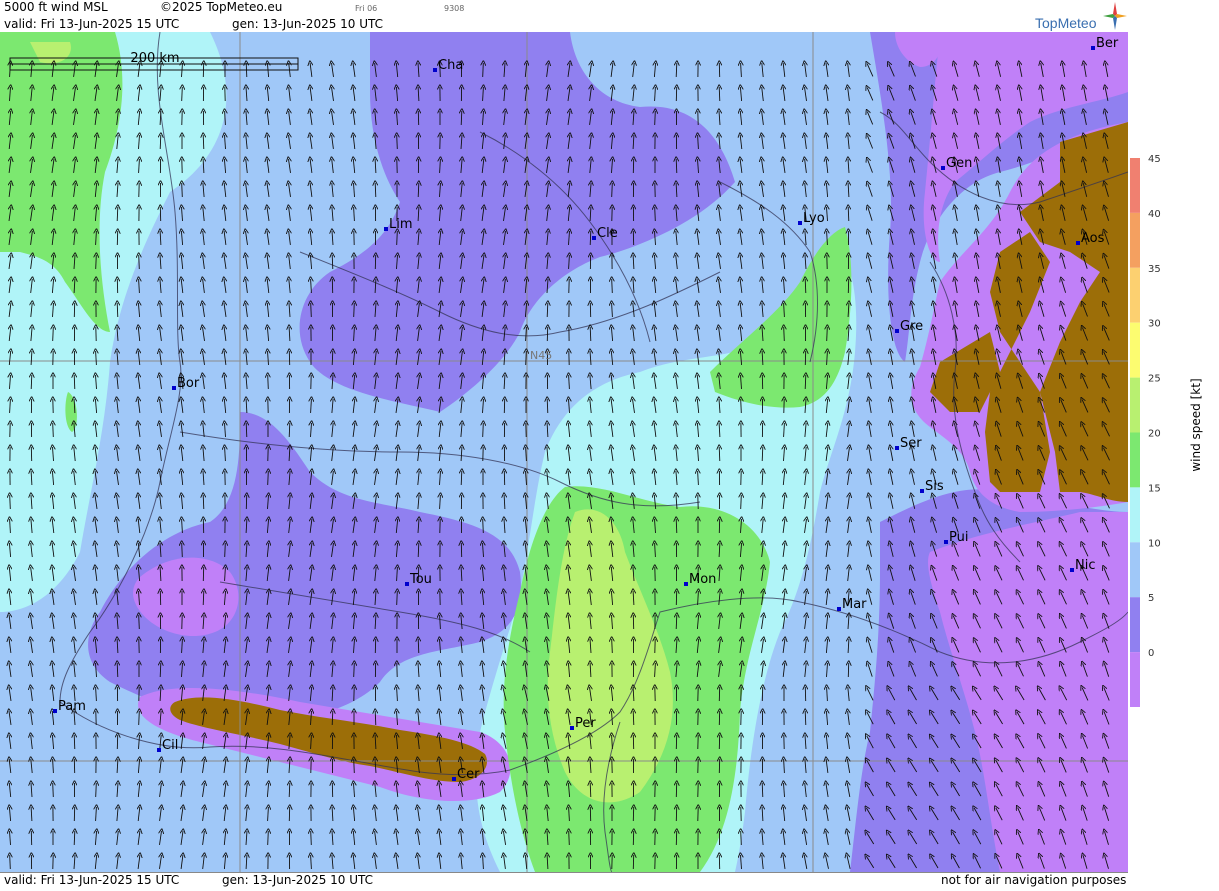 This screenshot has height=891, width=1219. What do you see at coordinates (1065, 23) in the screenshot?
I see `topmeteo-logo: TopMeteo` at bounding box center [1065, 23].